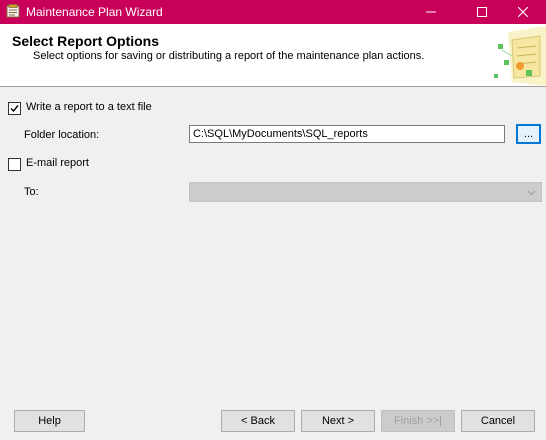  I want to click on cancel-button: Cancel, so click(498, 421).